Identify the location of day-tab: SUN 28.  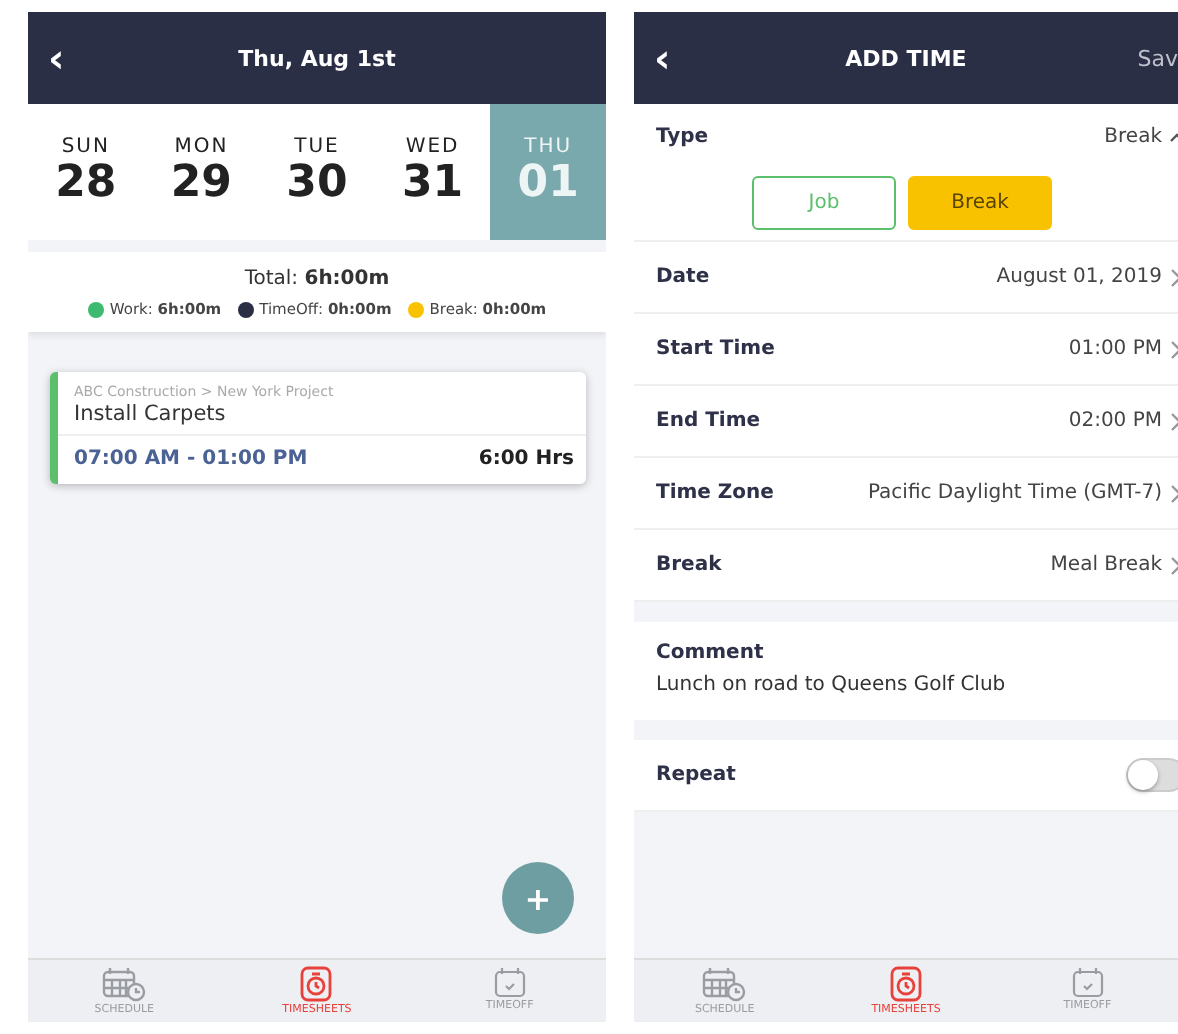
(86, 172).